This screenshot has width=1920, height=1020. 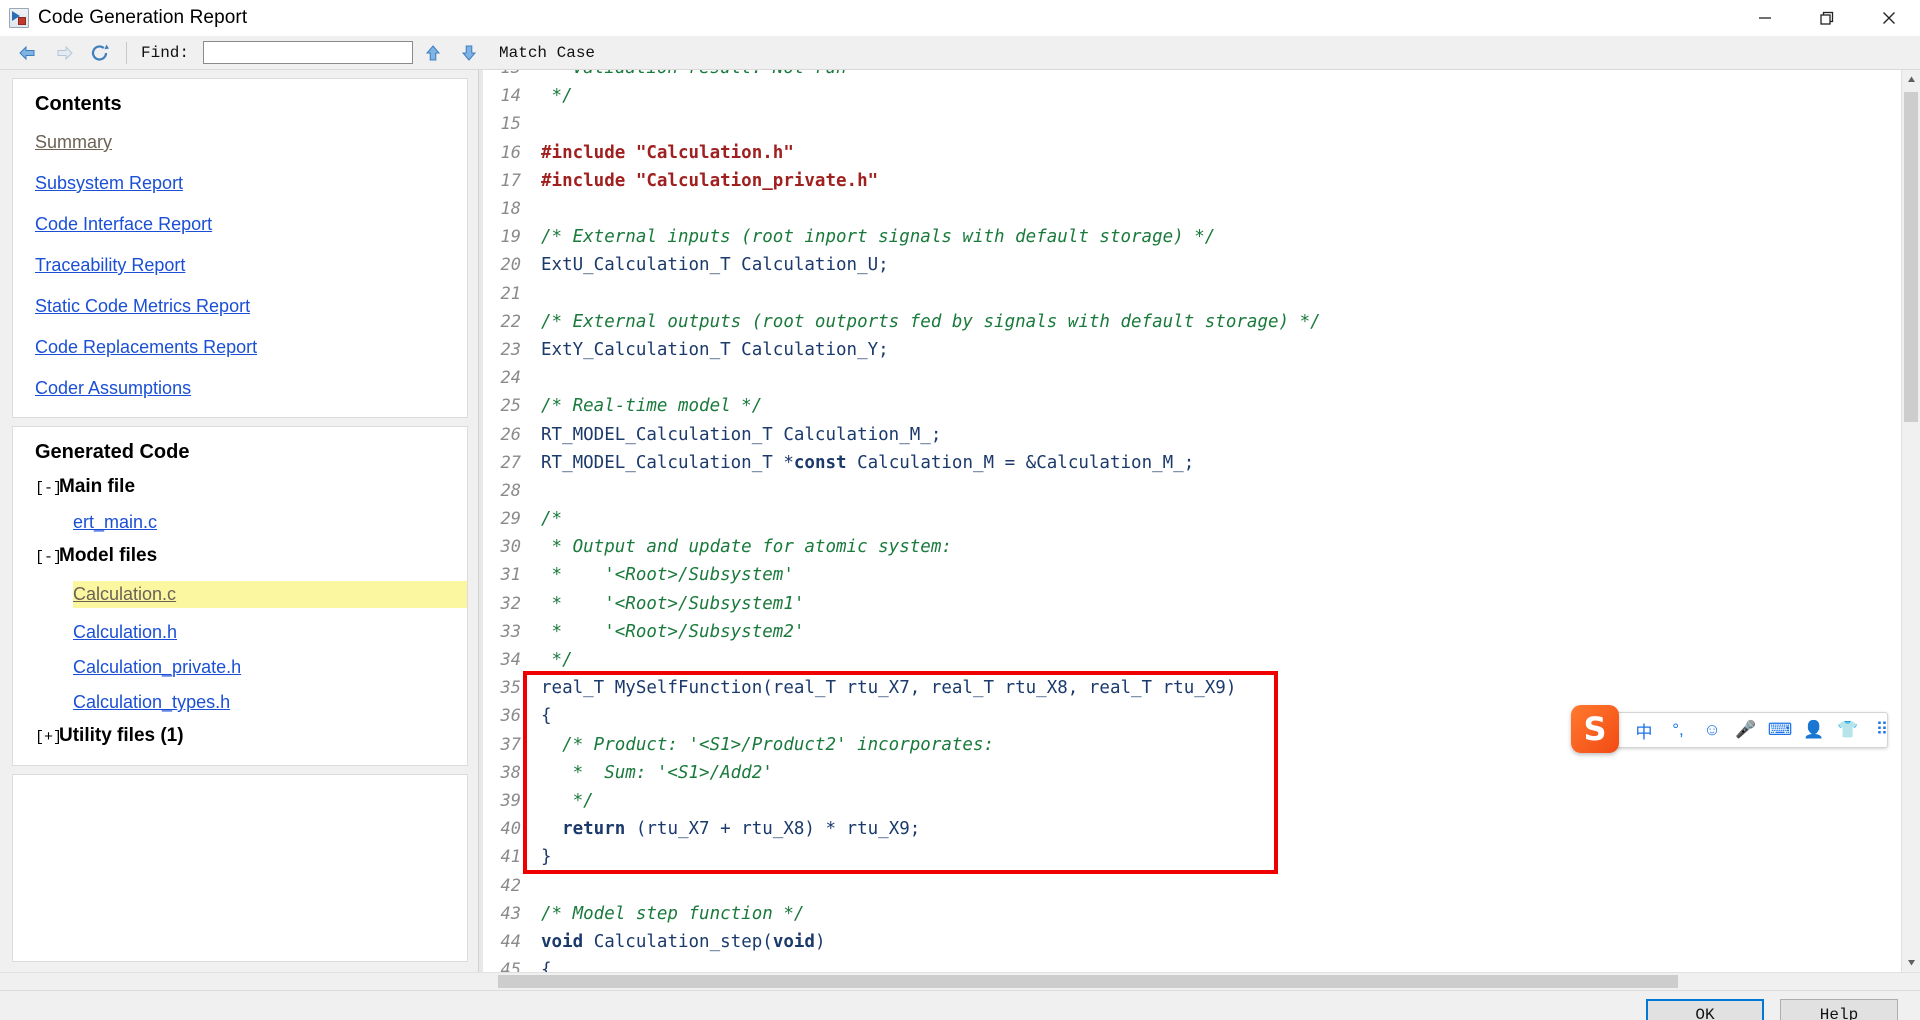 I want to click on code-line: 41}, so click(x=1195, y=857).